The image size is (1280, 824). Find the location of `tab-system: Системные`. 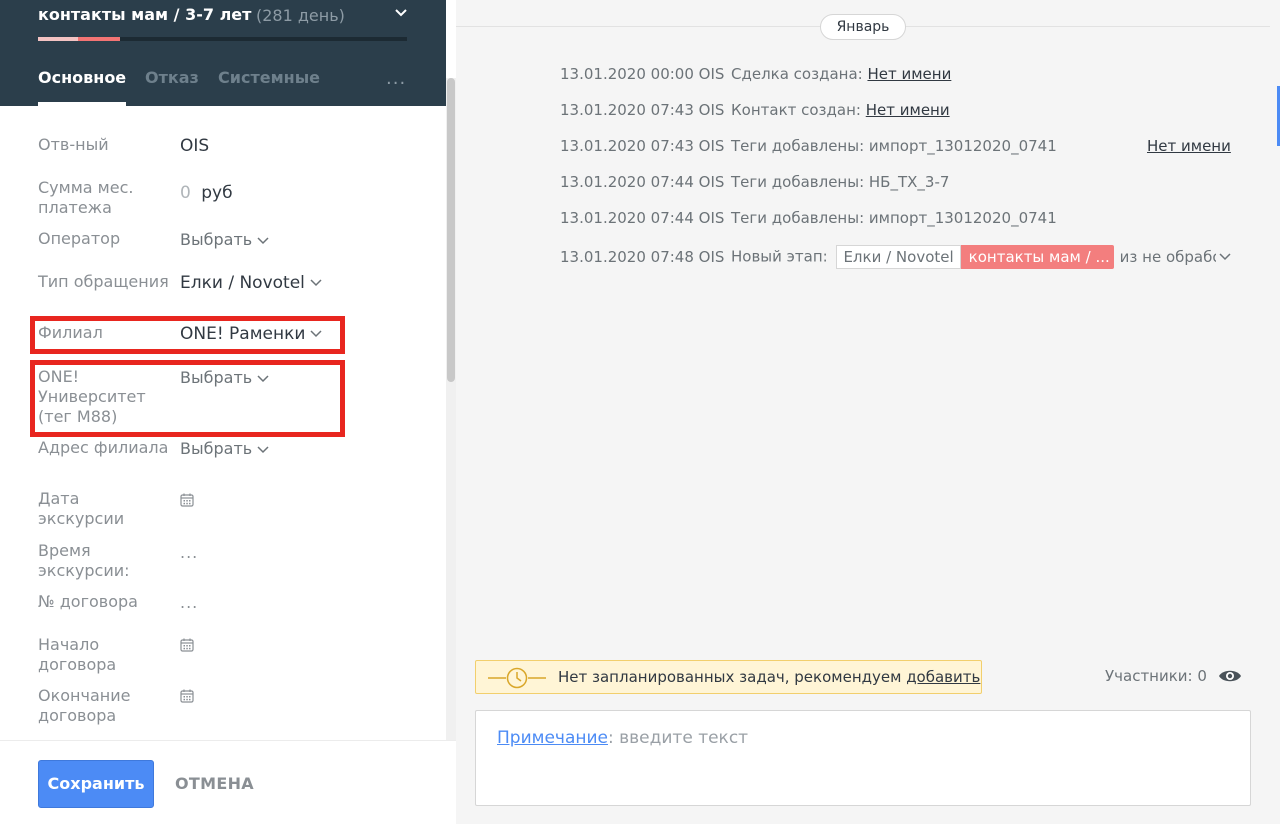

tab-system: Системные is located at coordinates (269, 77).